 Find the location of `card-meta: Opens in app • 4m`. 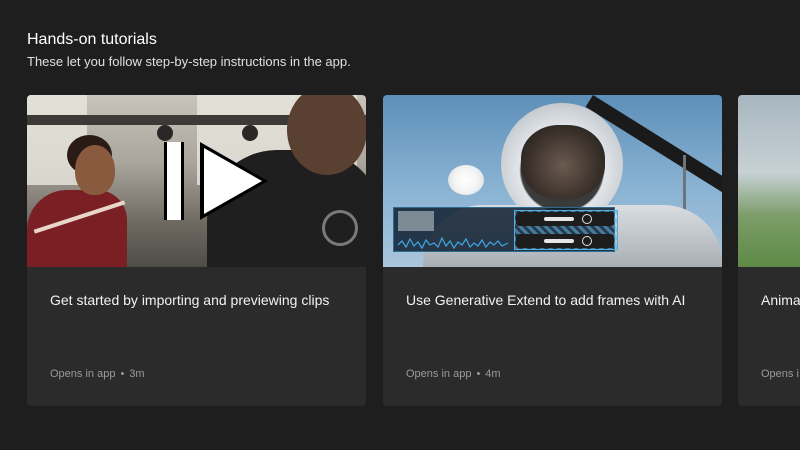

card-meta: Opens in app • 4m is located at coordinates (453, 374).